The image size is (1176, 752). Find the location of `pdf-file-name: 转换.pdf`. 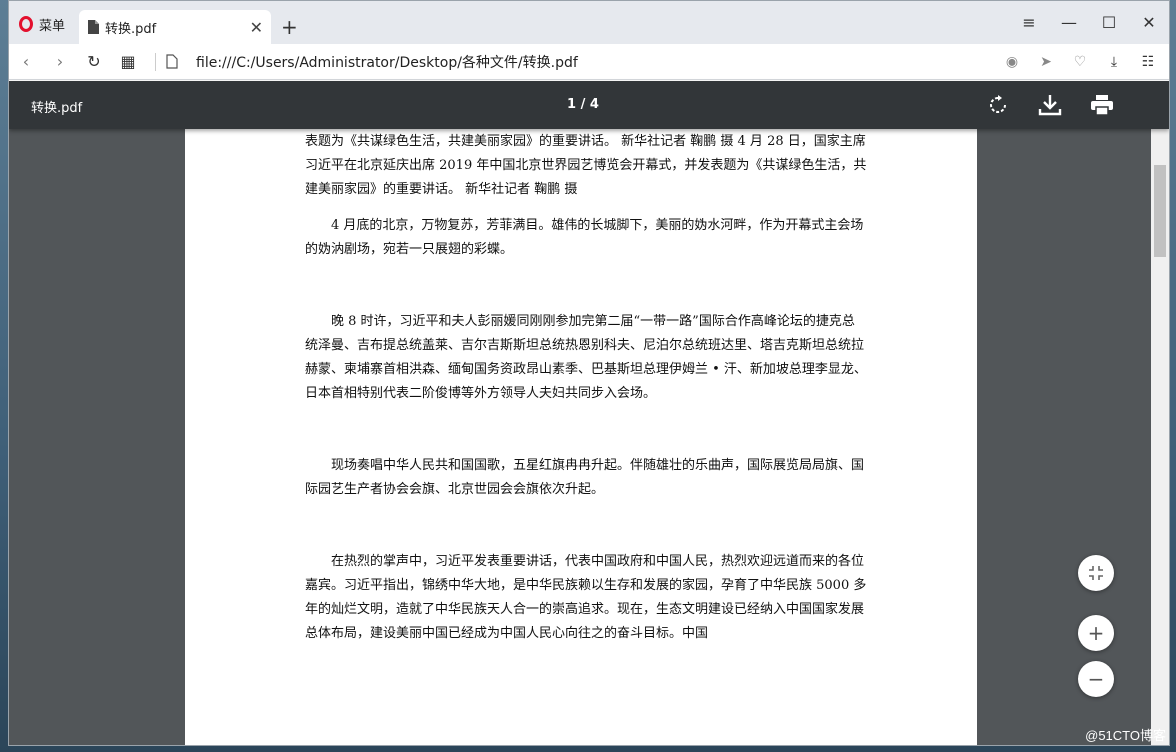

pdf-file-name: 转换.pdf is located at coordinates (57, 108).